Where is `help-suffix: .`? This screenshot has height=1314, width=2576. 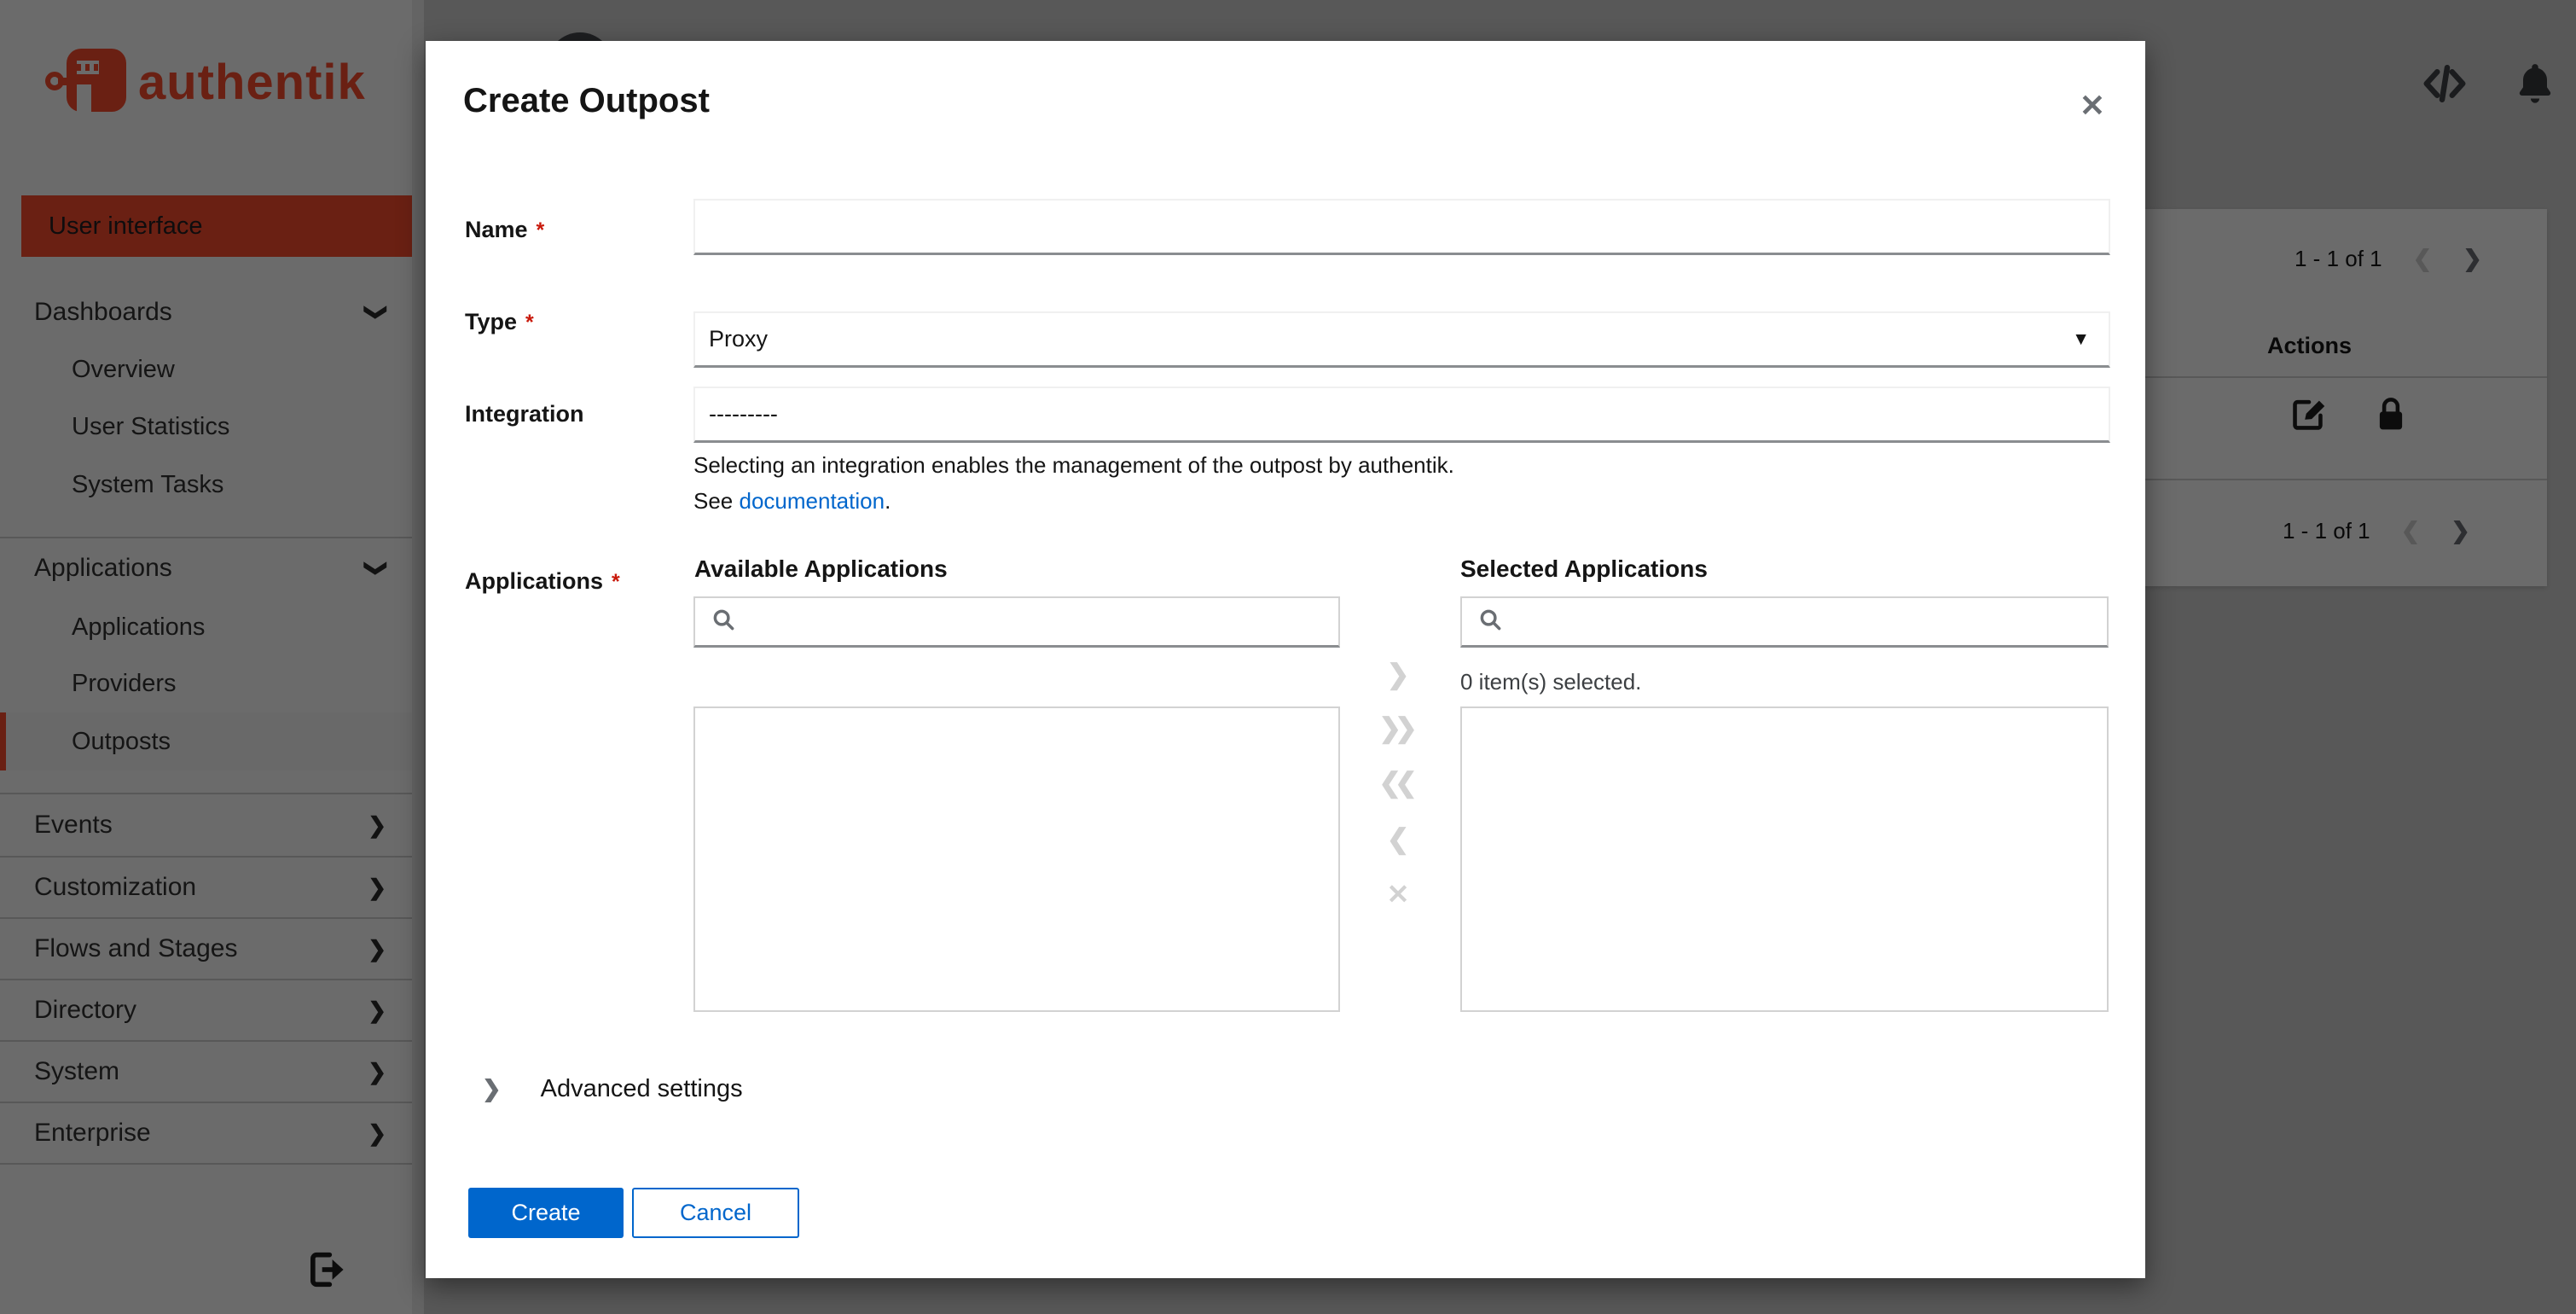 help-suffix: . is located at coordinates (888, 501).